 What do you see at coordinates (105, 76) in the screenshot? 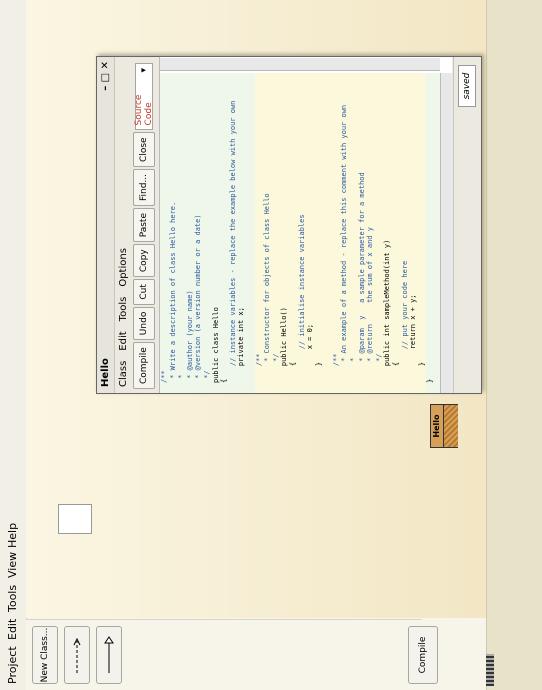
I see `window-controls: – □ ✕` at bounding box center [105, 76].